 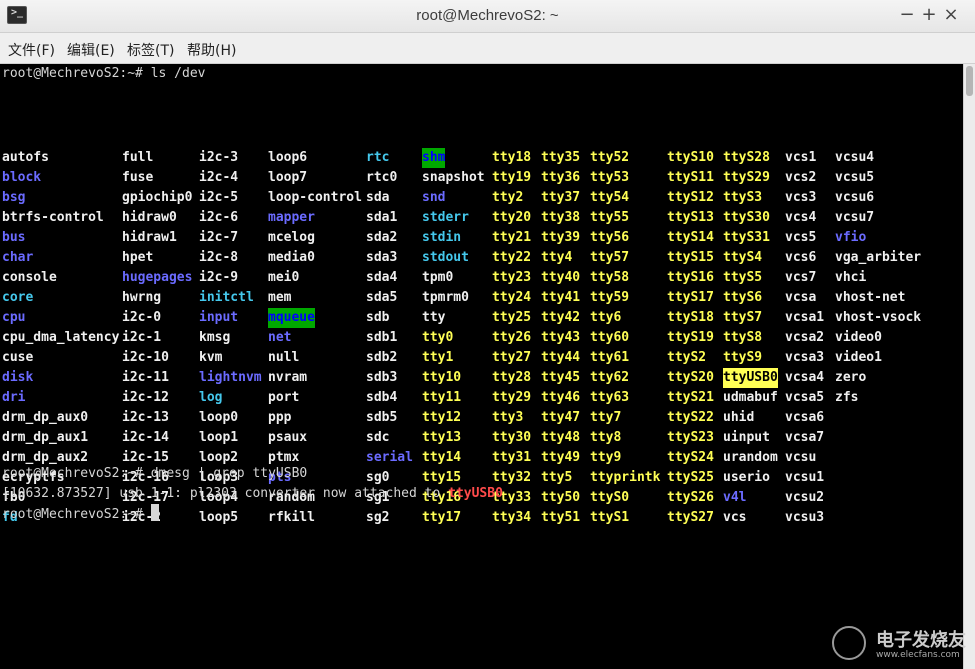 What do you see at coordinates (907, 15) in the screenshot?
I see `minimize-button: −` at bounding box center [907, 15].